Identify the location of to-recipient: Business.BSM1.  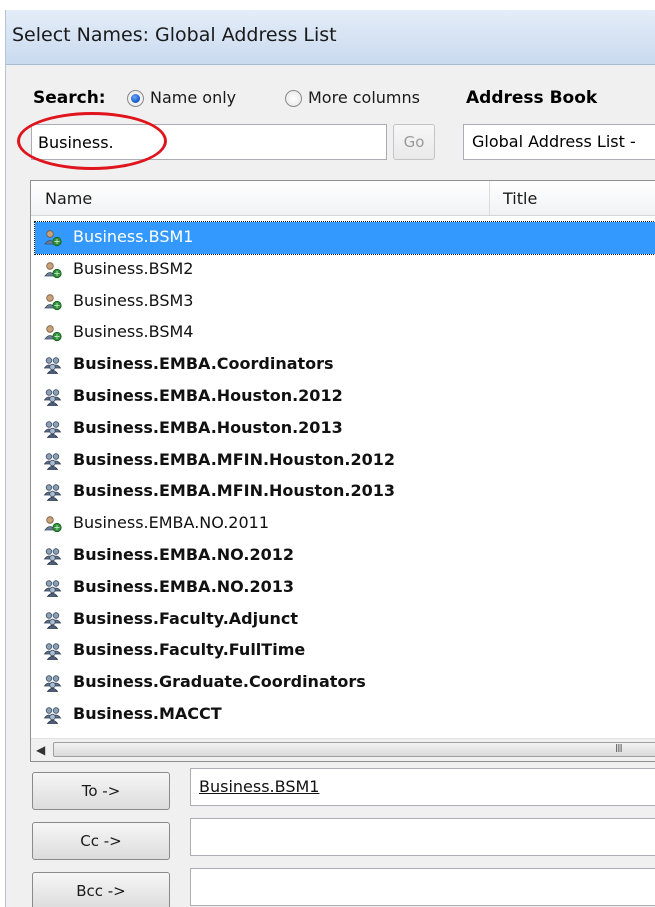
(259, 786).